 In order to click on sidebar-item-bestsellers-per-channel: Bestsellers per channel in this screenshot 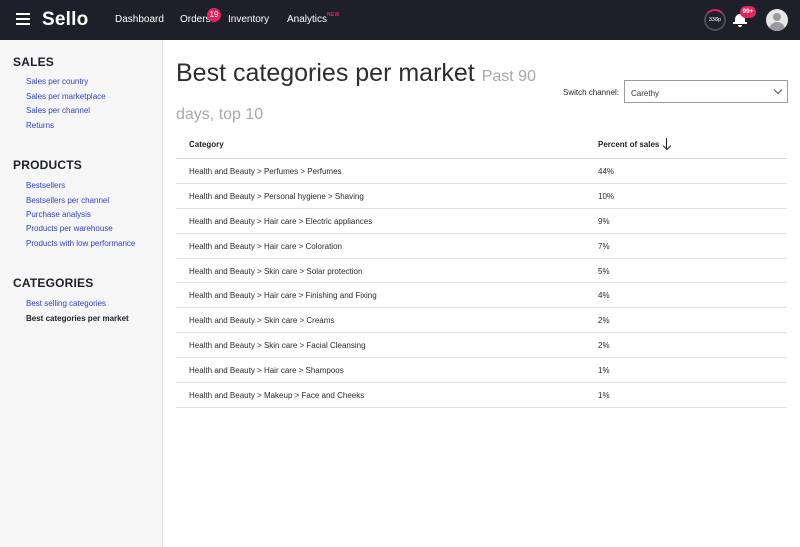, I will do `click(67, 200)`.